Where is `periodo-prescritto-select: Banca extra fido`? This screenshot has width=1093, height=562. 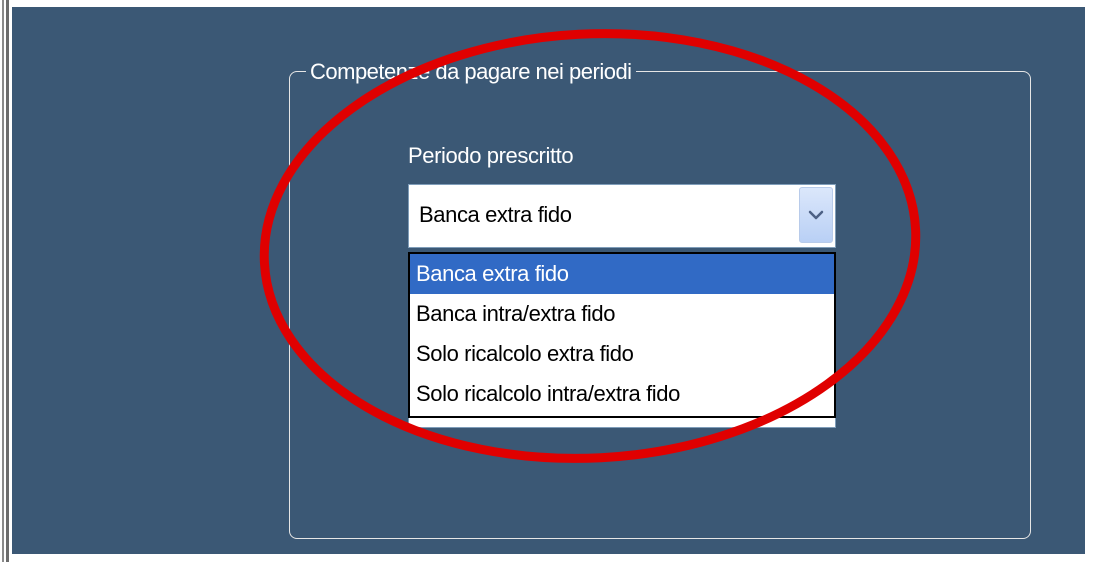
periodo-prescritto-select: Banca extra fido is located at coordinates (622, 216).